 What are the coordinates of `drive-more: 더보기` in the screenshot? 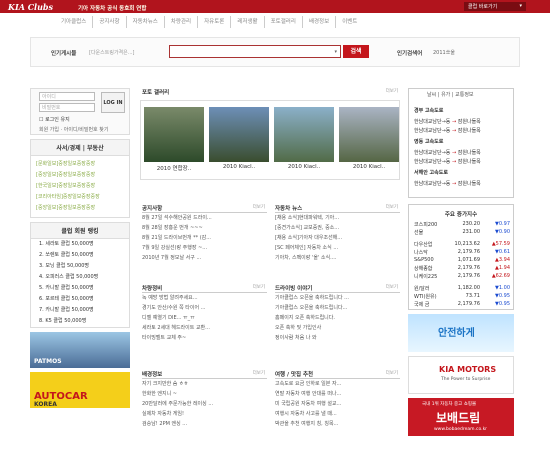 It's located at (392, 287).